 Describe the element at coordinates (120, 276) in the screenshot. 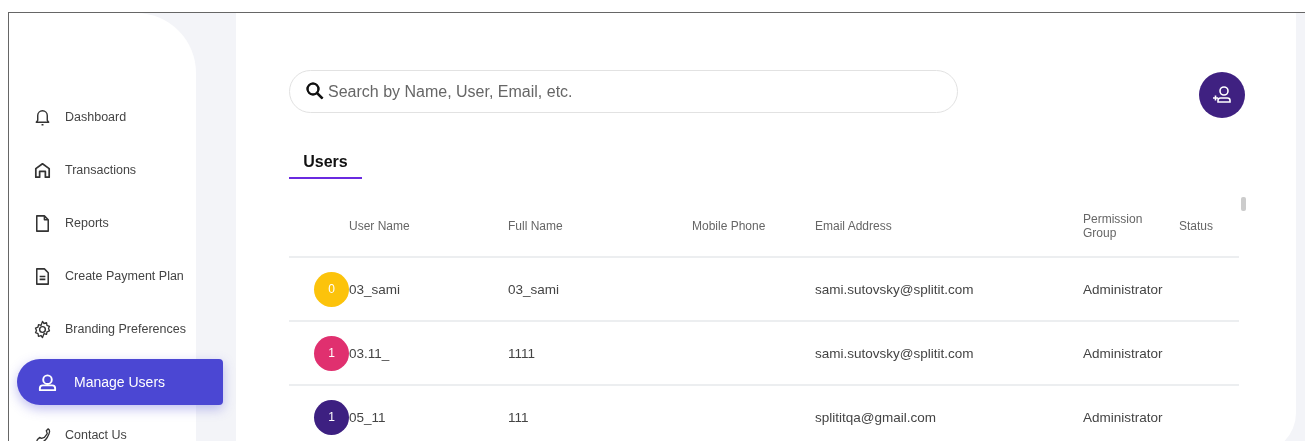

I see `sidebar-item: Create Payment Plan` at that location.